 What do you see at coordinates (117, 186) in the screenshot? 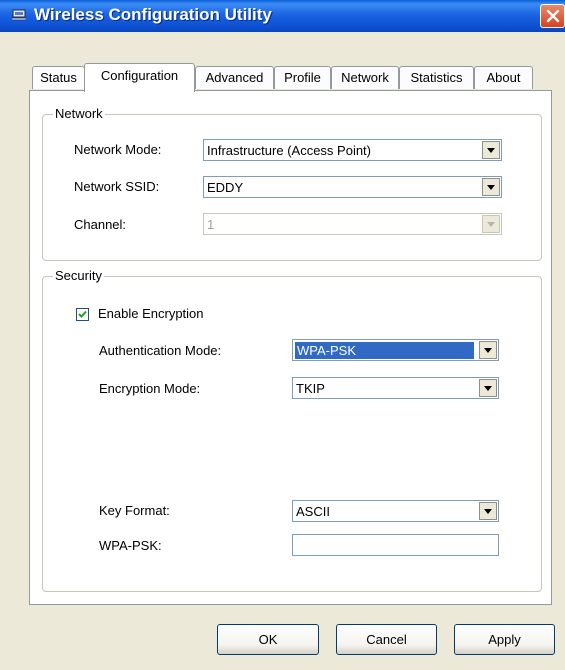
I see `network-ssid-label: Network SSID:` at bounding box center [117, 186].